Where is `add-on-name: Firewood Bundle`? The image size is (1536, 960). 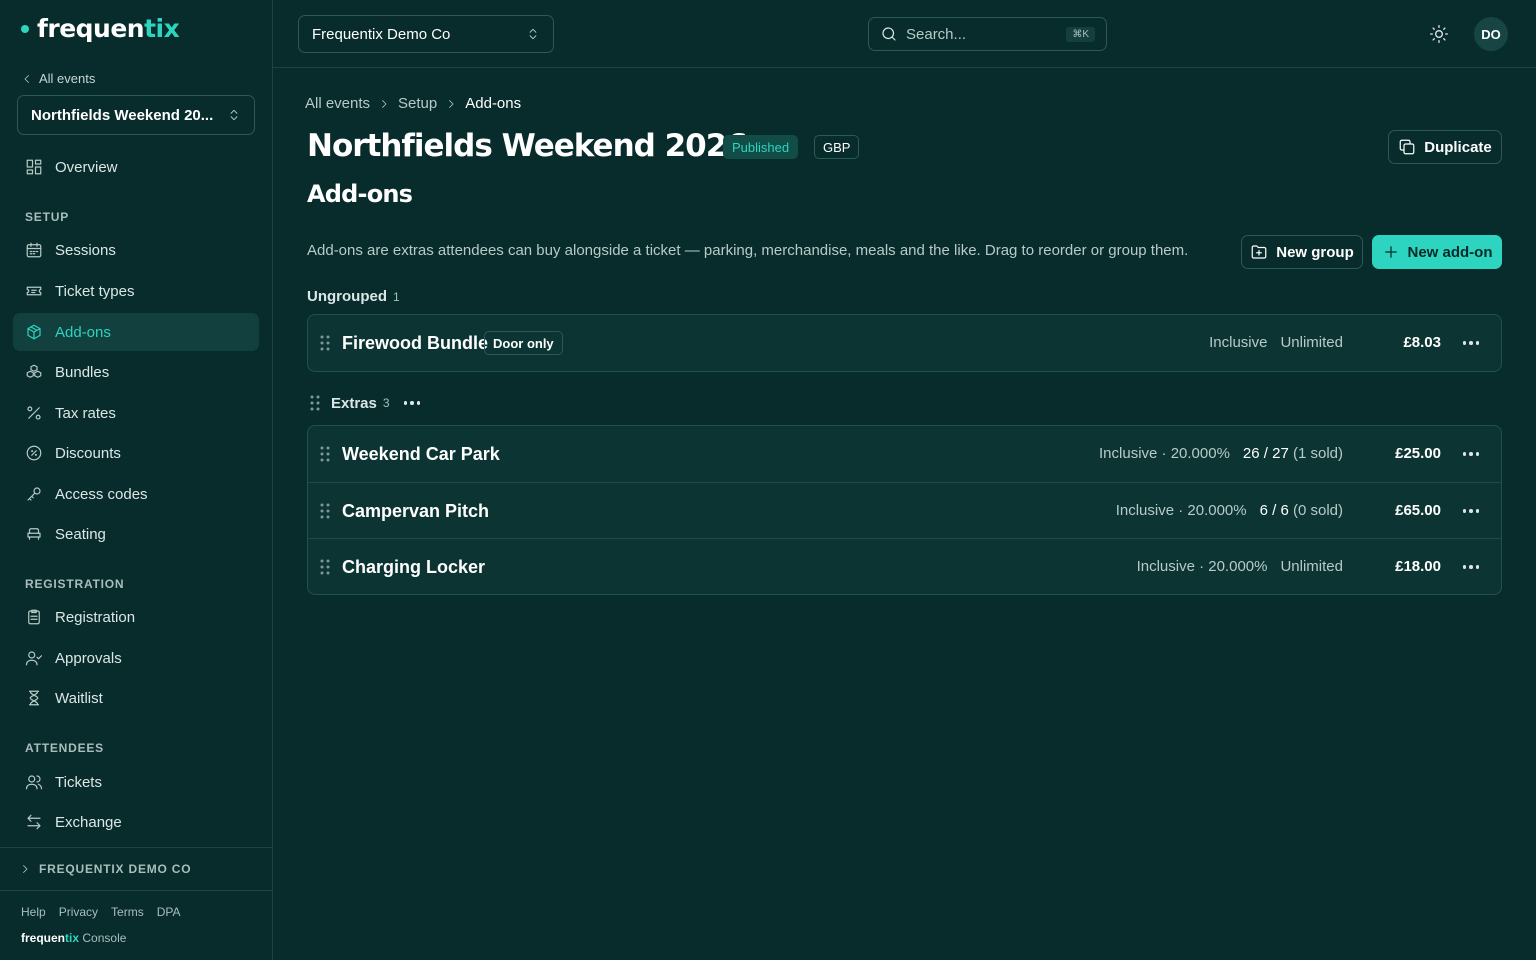
add-on-name: Firewood Bundle is located at coordinates (415, 343).